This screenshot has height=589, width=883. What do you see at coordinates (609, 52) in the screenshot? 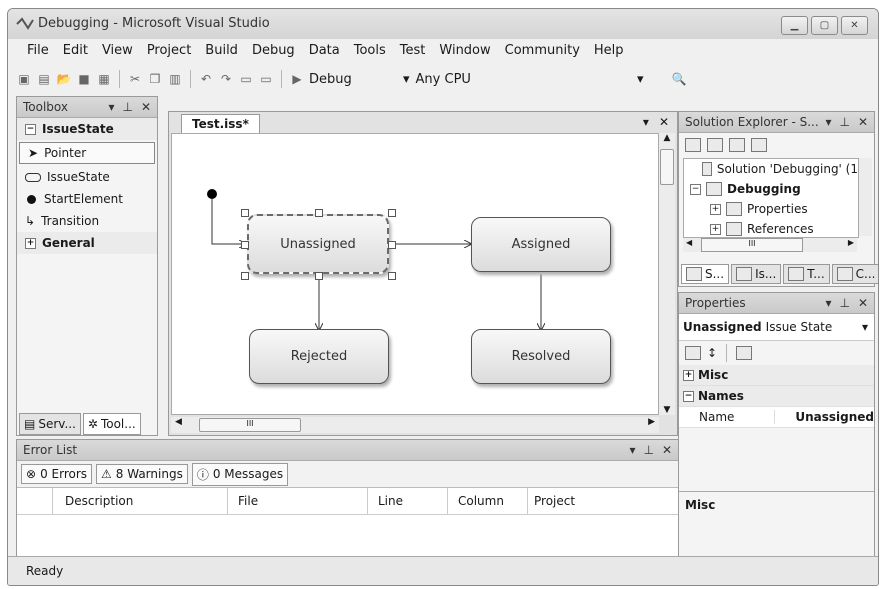
I see `menu-help: Help` at bounding box center [609, 52].